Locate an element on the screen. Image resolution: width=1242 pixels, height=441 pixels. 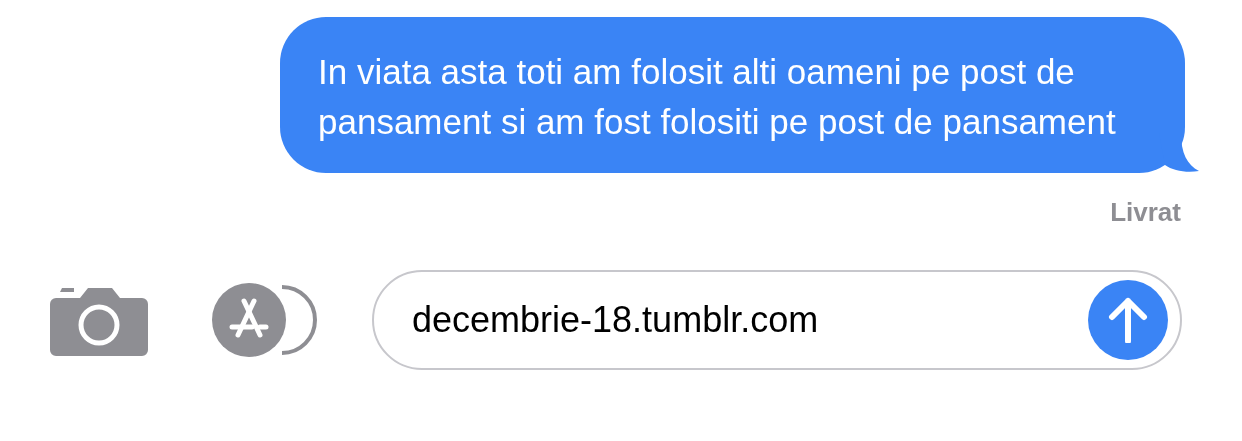
message-input-field: decembrie-18.tumblr.com is located at coordinates (777, 320).